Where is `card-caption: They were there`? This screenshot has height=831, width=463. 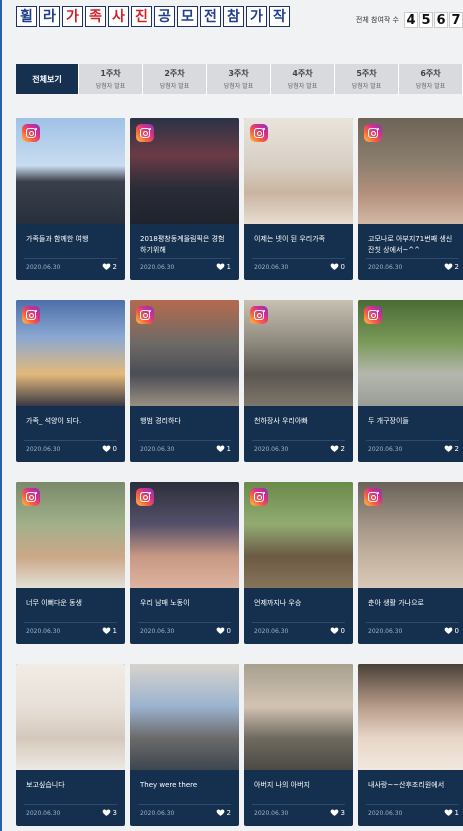 card-caption: They were there is located at coordinates (169, 785).